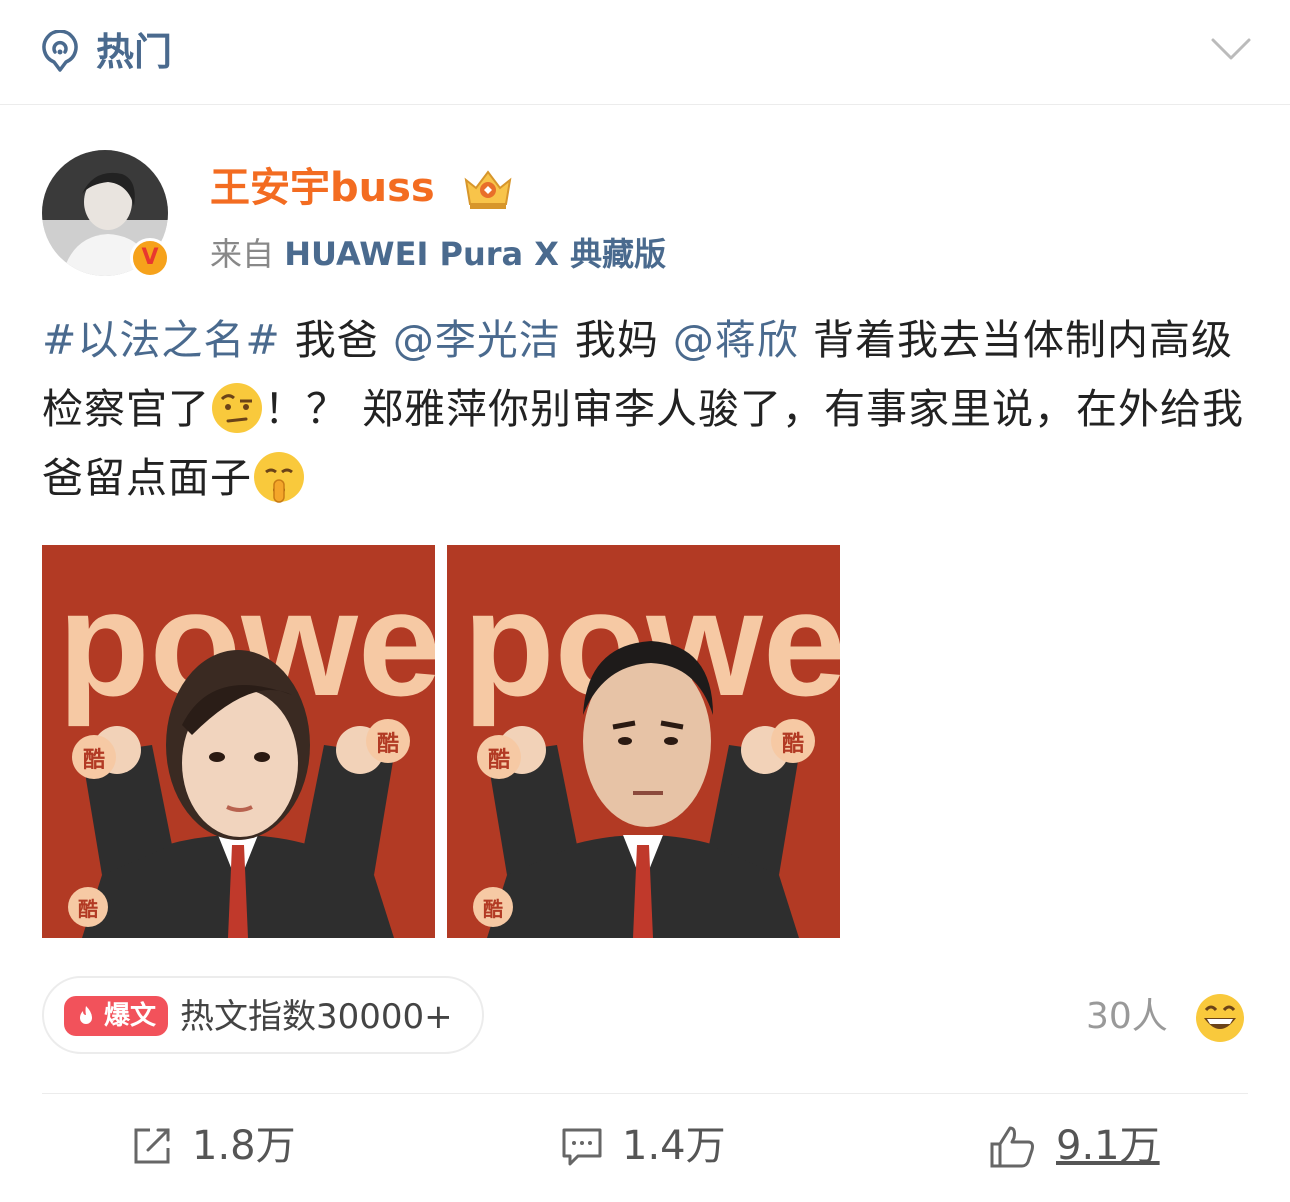  What do you see at coordinates (60, 51) in the screenshot?
I see `hot-broadcast-icon` at bounding box center [60, 51].